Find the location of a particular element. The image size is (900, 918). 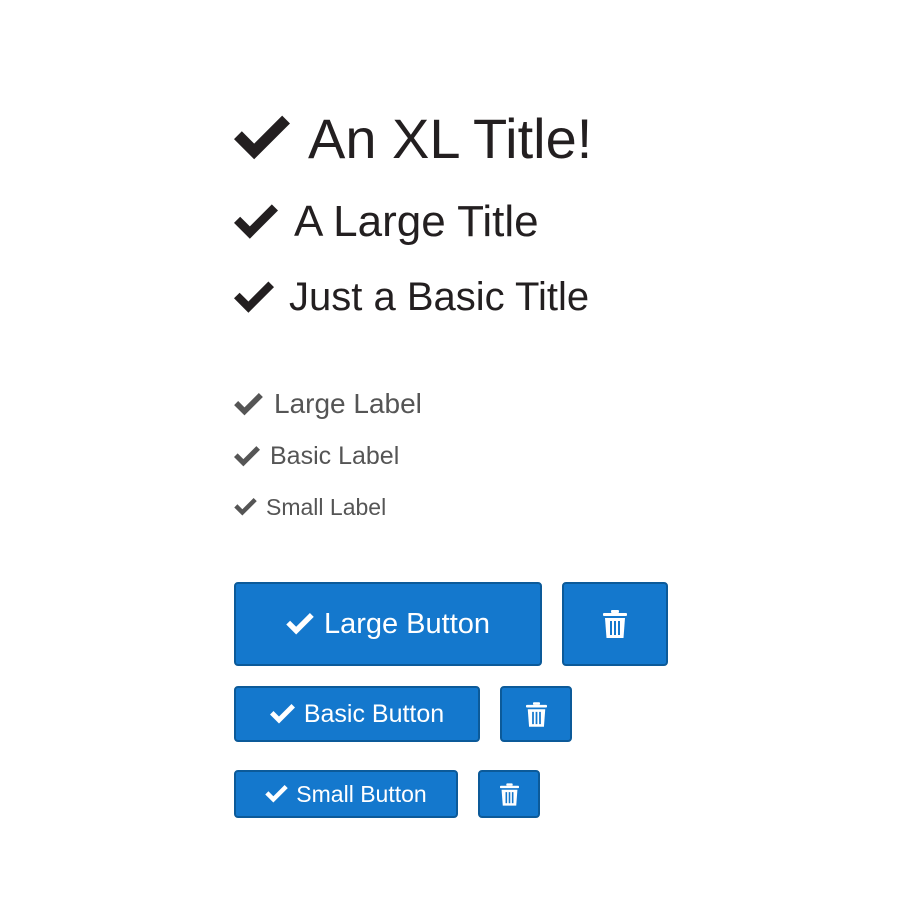

basic-delete-button is located at coordinates (536, 714).